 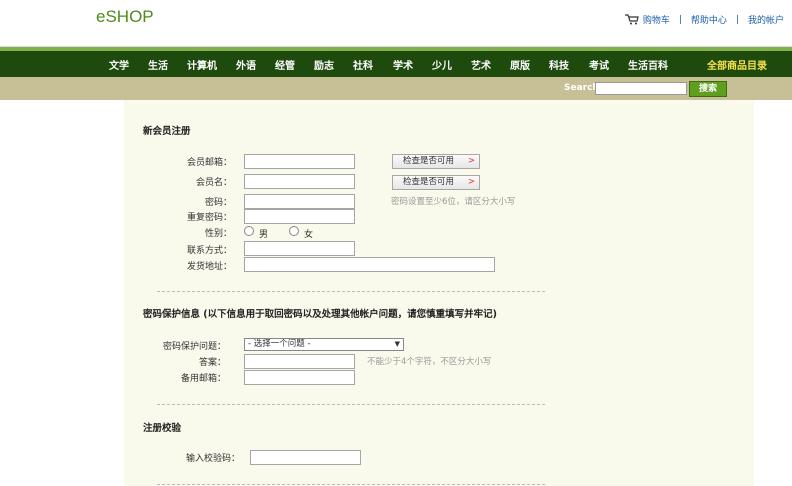 What do you see at coordinates (599, 64) in the screenshot?
I see `nav-item-exams: 考试` at bounding box center [599, 64].